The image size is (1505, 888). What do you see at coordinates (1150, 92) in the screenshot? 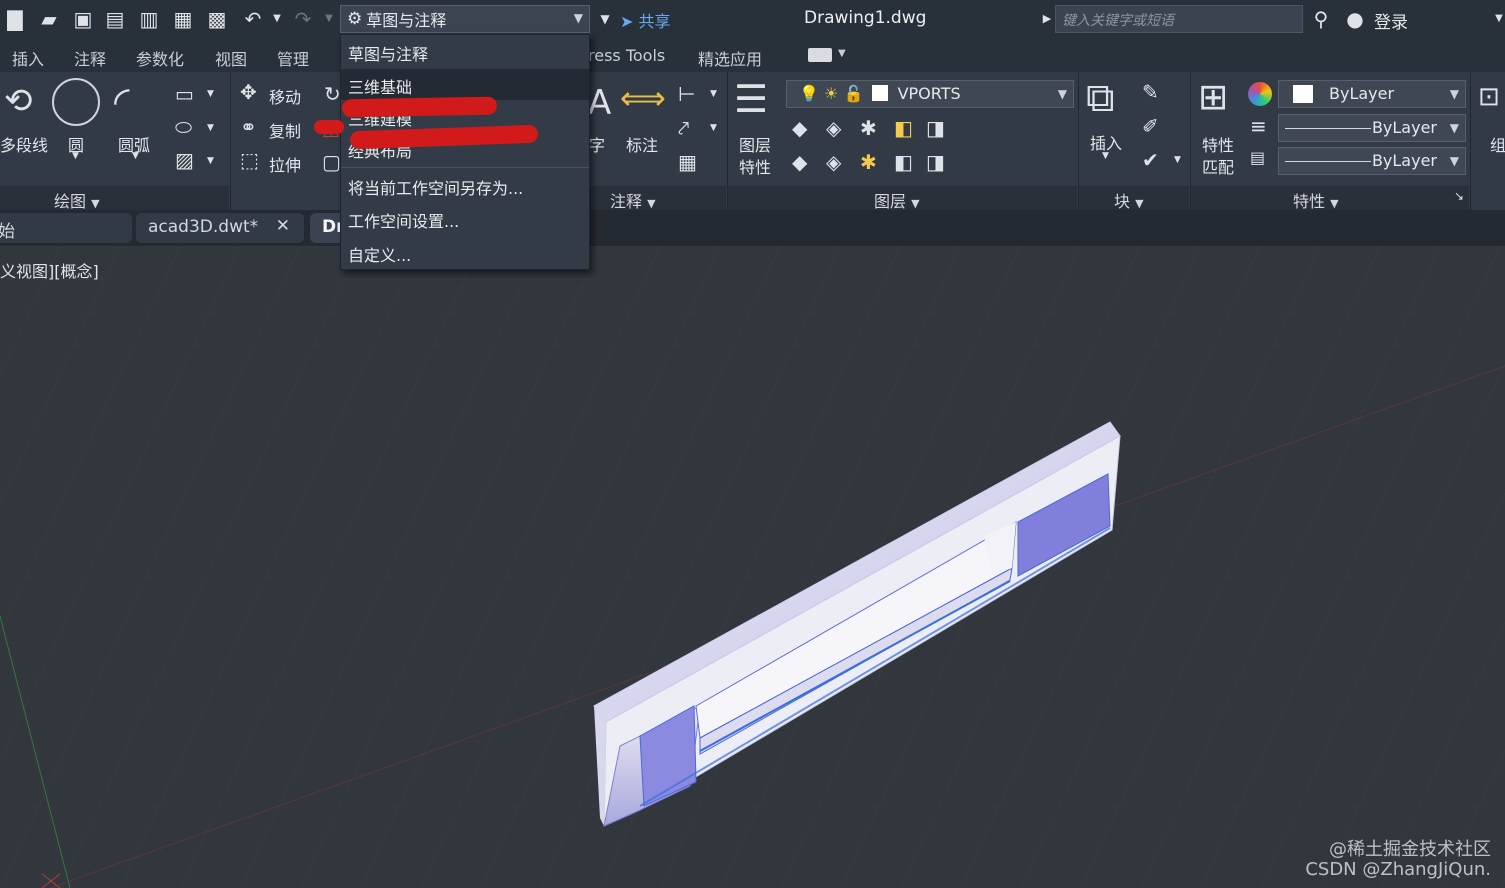
I see `create-block-icon: ✎` at bounding box center [1150, 92].